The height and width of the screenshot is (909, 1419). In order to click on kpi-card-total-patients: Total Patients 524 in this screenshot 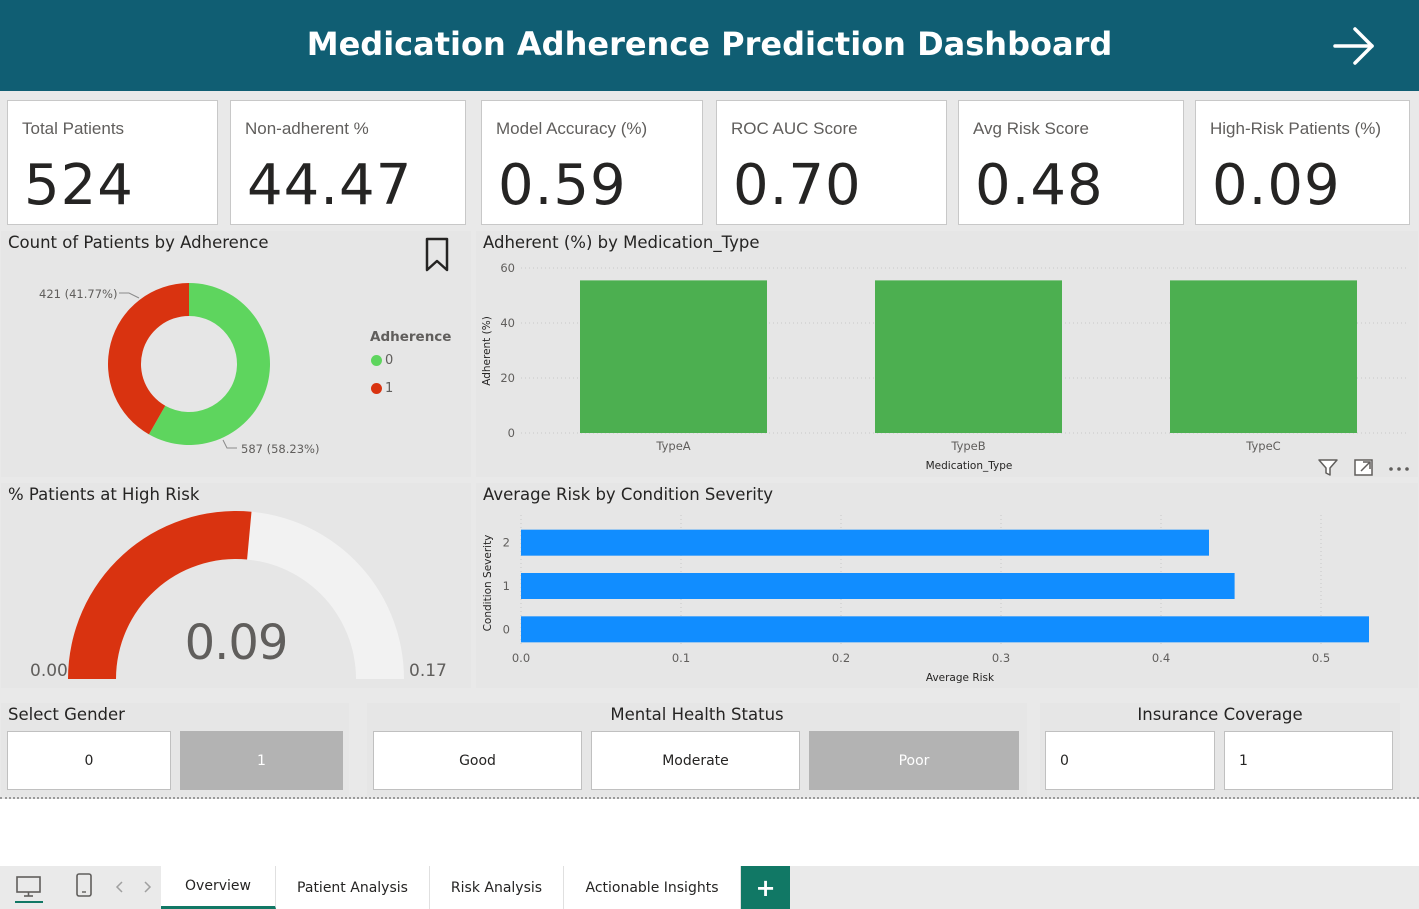, I will do `click(112, 162)`.